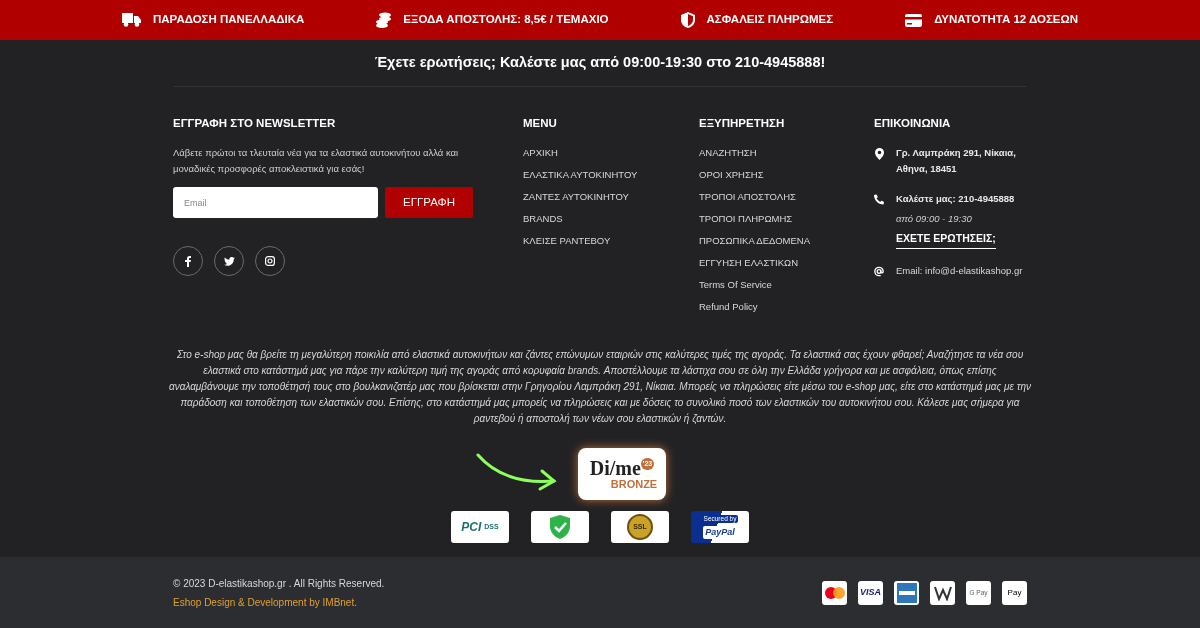  I want to click on credit-card-icon, so click(914, 20).